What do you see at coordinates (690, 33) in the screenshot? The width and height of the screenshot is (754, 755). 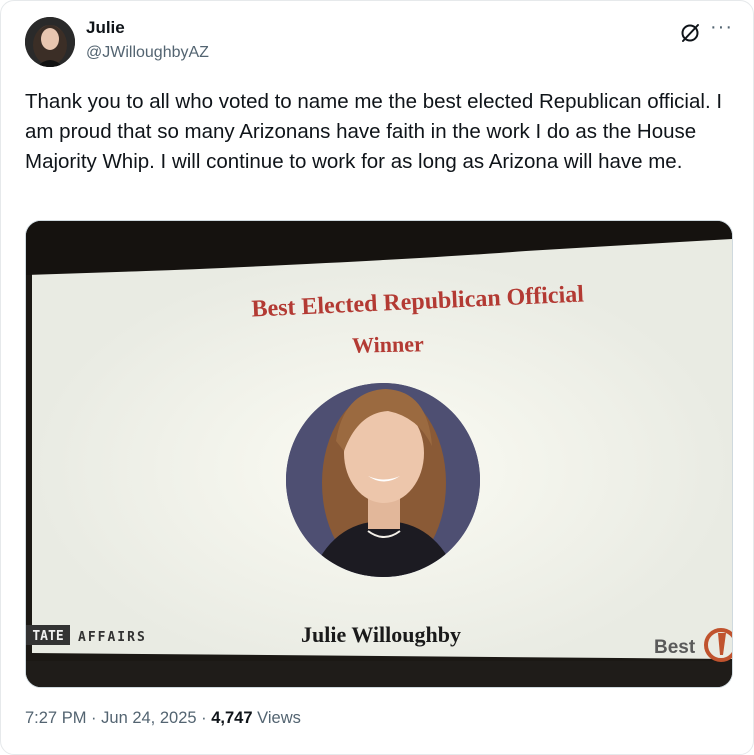 I see `grok-icon` at bounding box center [690, 33].